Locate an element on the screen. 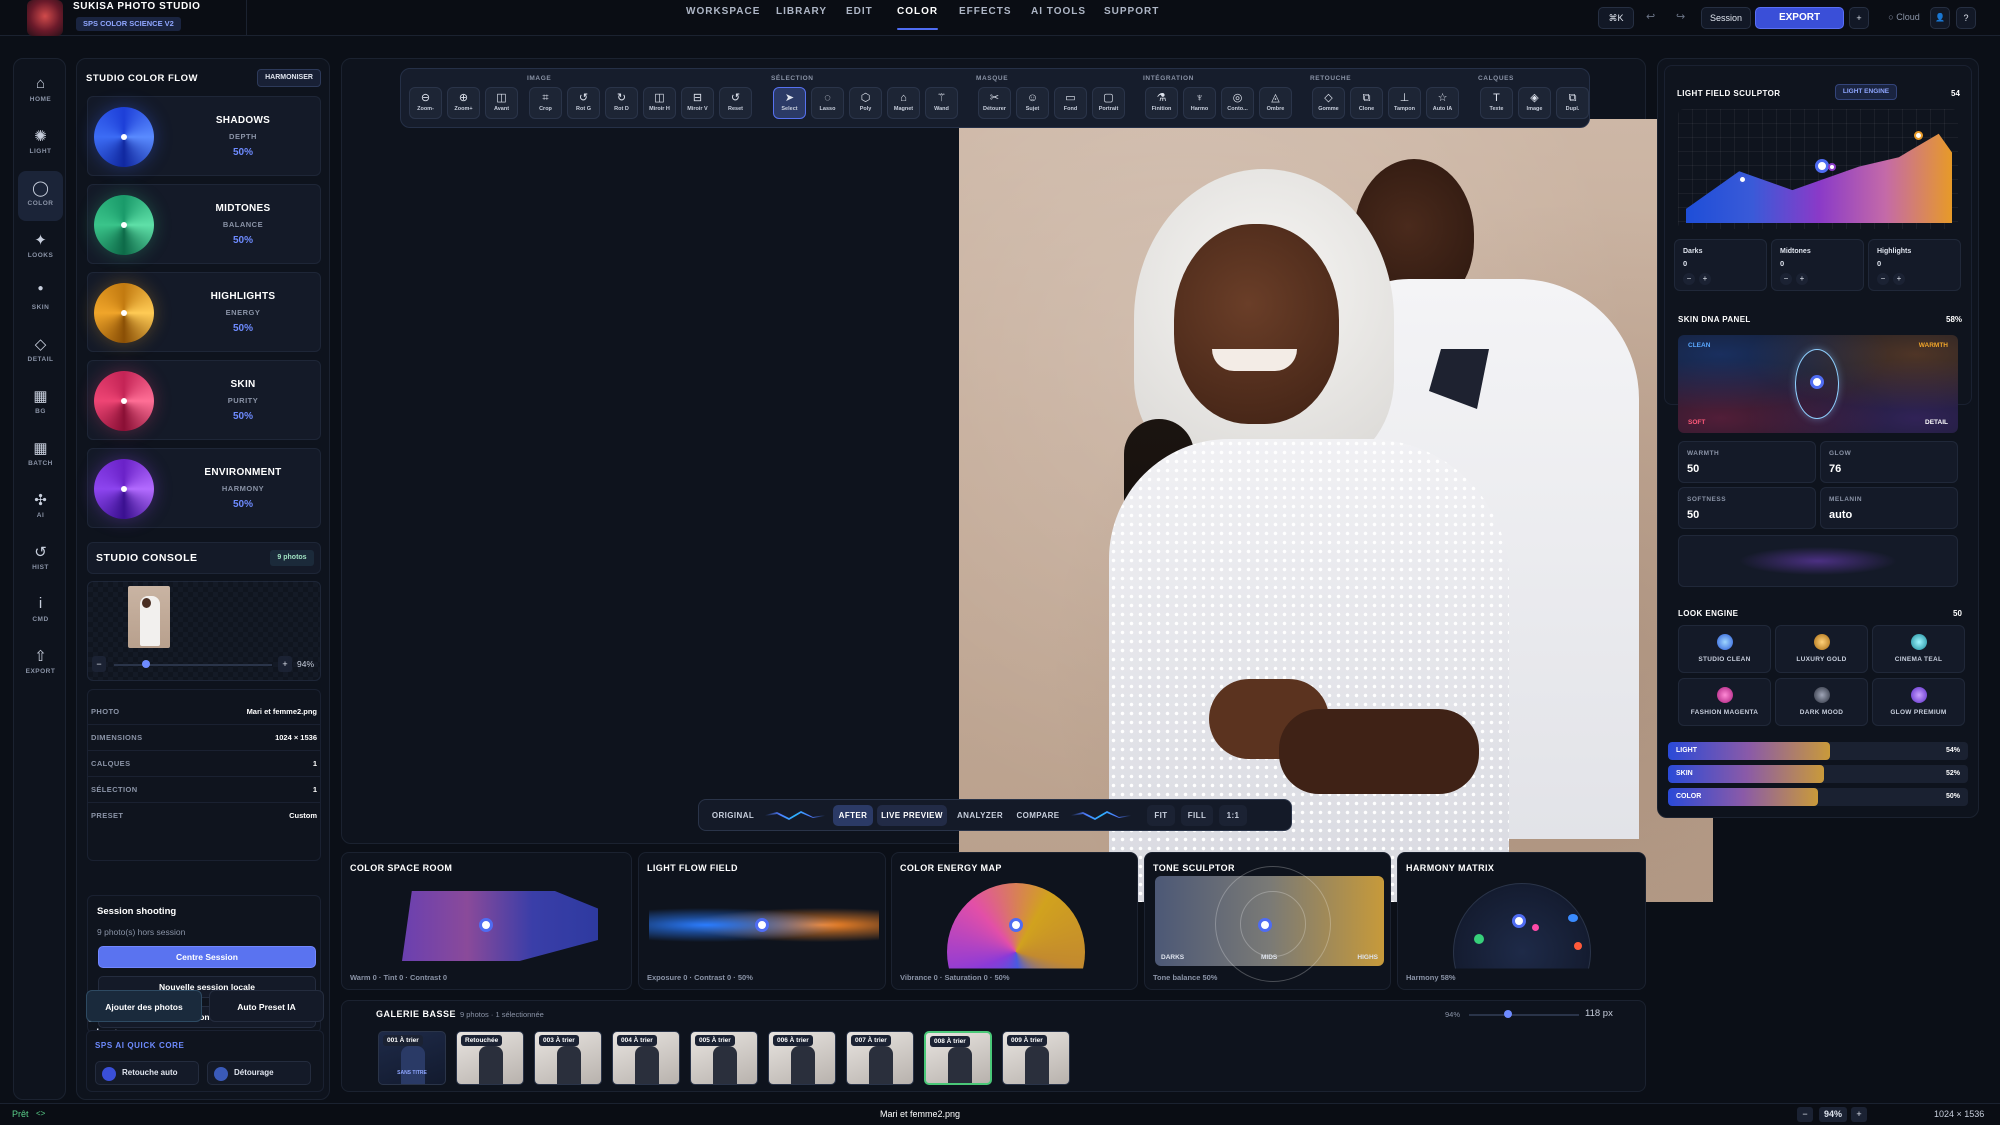  console-zoom-slider is located at coordinates (193, 664).